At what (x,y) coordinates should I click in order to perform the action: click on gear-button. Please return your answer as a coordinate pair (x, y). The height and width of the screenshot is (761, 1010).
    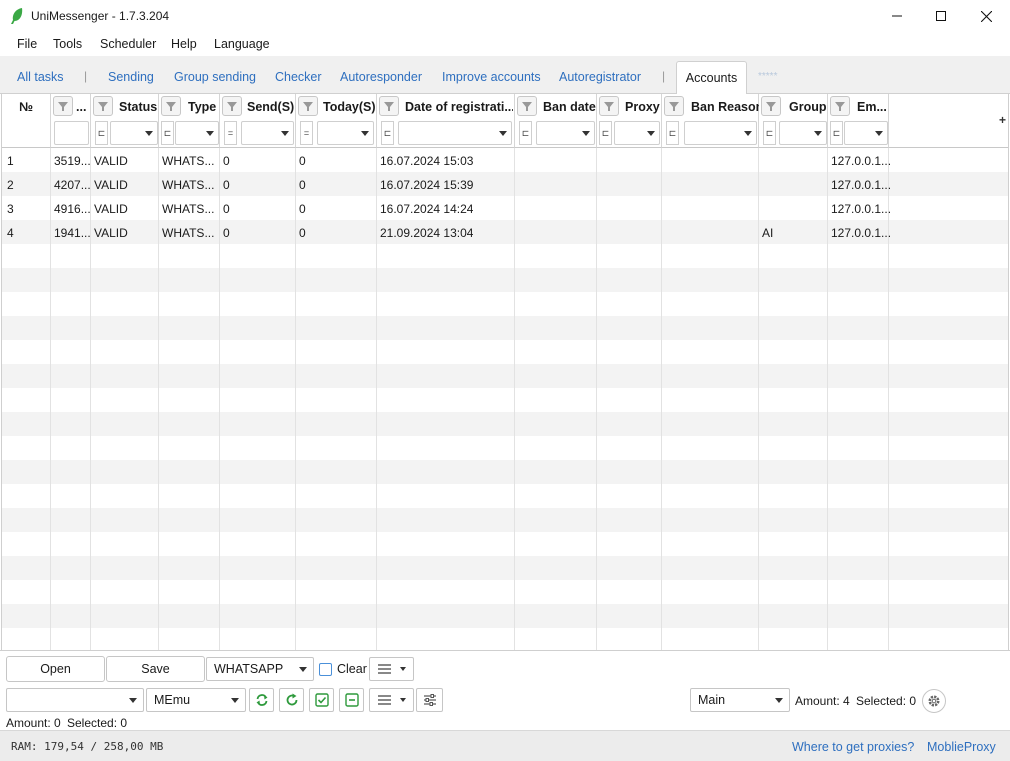
    Looking at the image, I should click on (934, 701).